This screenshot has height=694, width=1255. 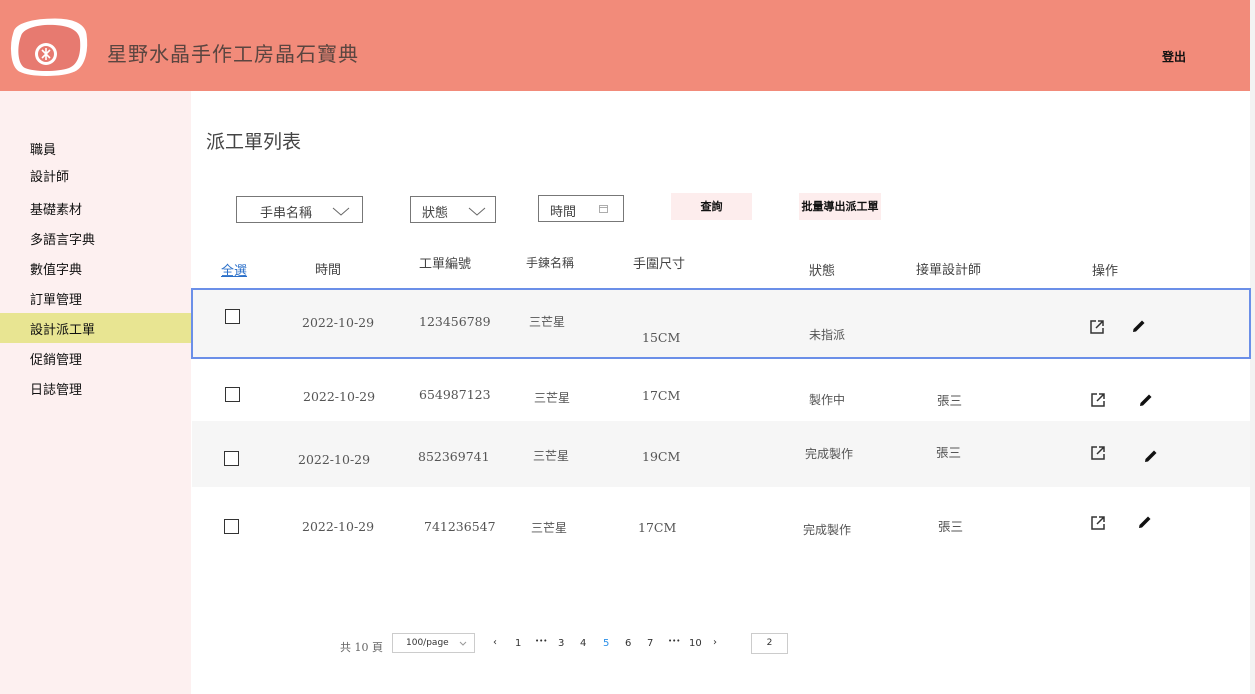 What do you see at coordinates (1105, 271) in the screenshot?
I see `column-header-actions: 操作` at bounding box center [1105, 271].